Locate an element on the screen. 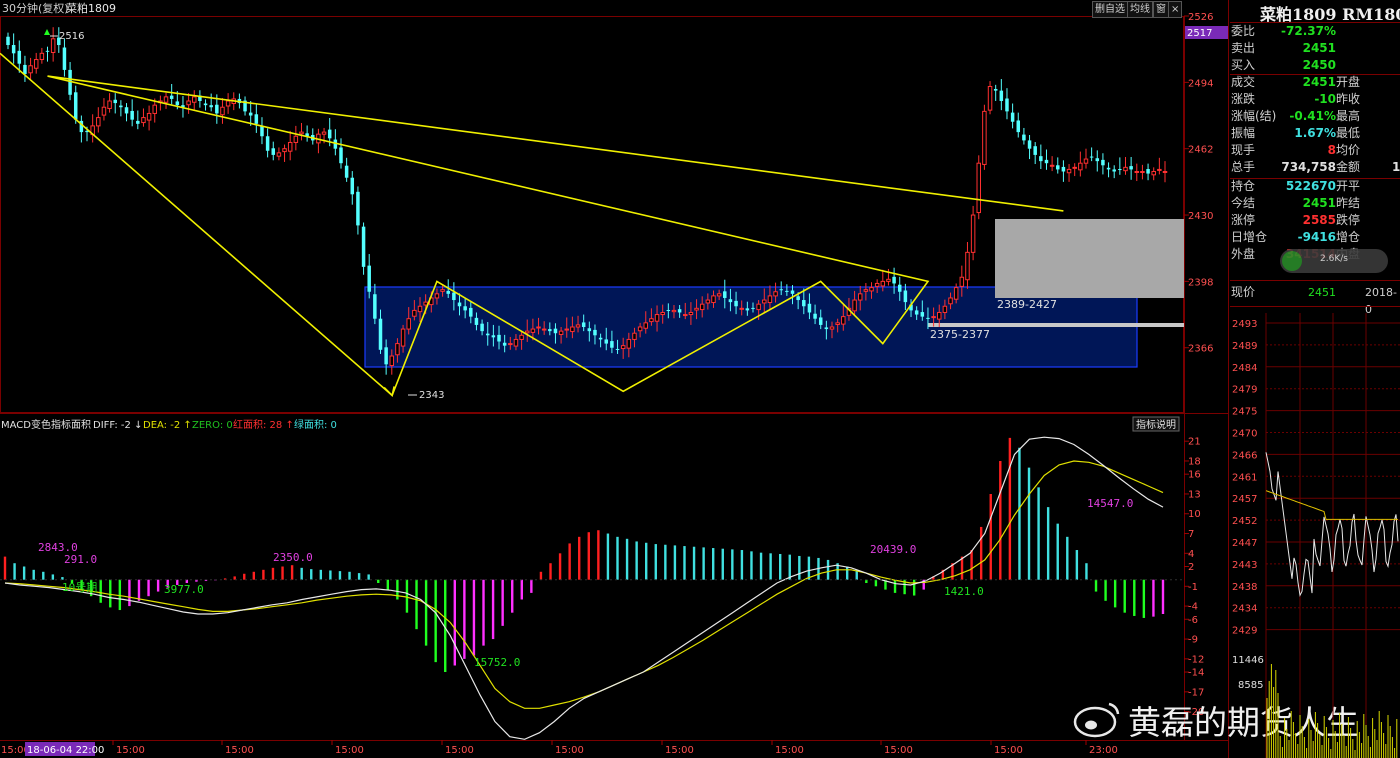 This screenshot has height=758, width=1400. zone-label-lower: 2375-2377 is located at coordinates (960, 334).